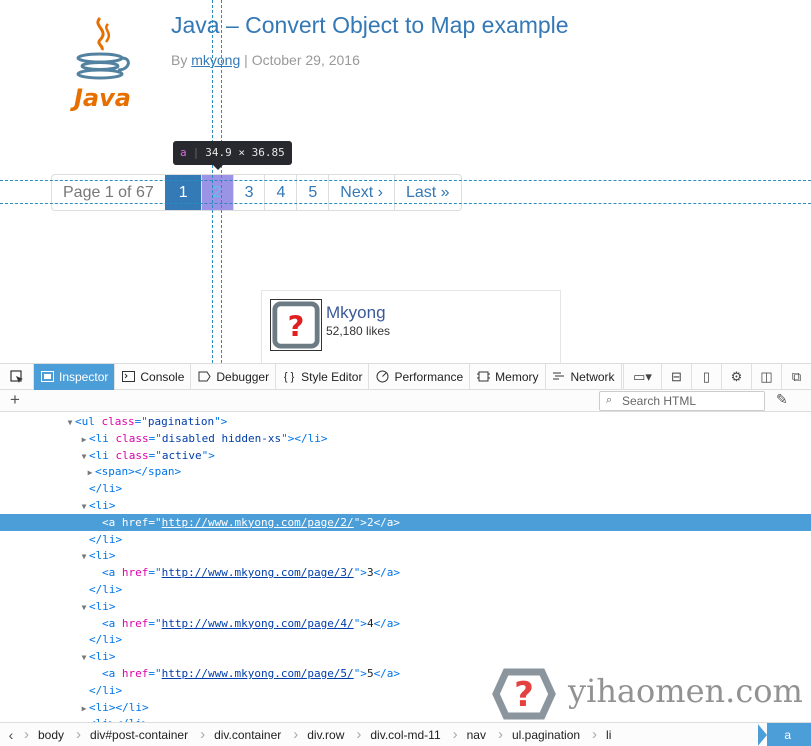 The width and height of the screenshot is (811, 746). I want to click on separate-window-button: ⧉, so click(796, 376).